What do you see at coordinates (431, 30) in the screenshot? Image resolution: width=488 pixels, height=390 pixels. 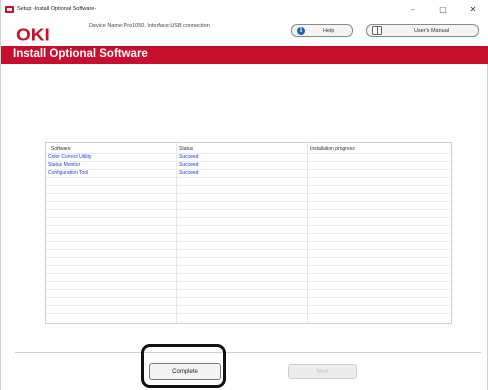 I see `users-manual-label: User's Manual` at bounding box center [431, 30].